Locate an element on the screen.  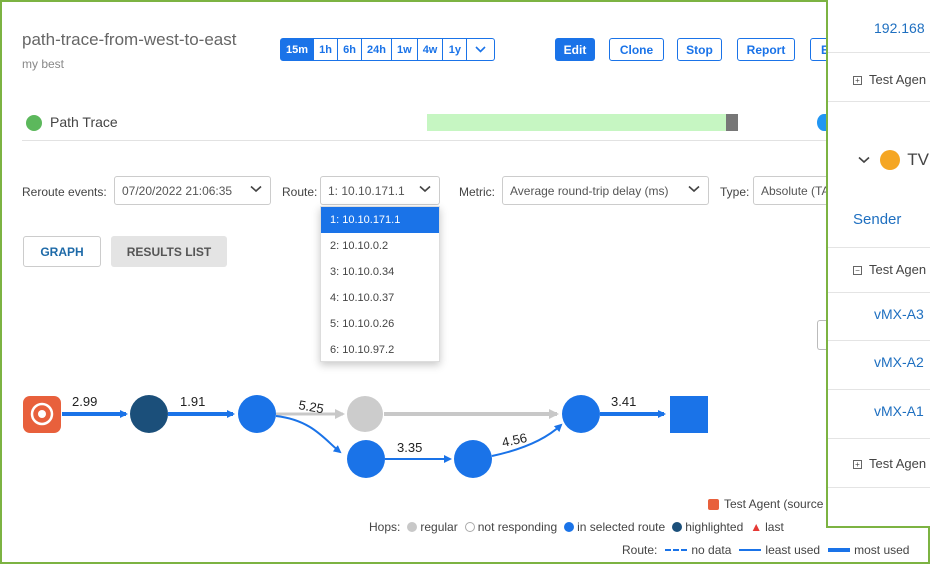
route-edge is located at coordinates (308, 434).